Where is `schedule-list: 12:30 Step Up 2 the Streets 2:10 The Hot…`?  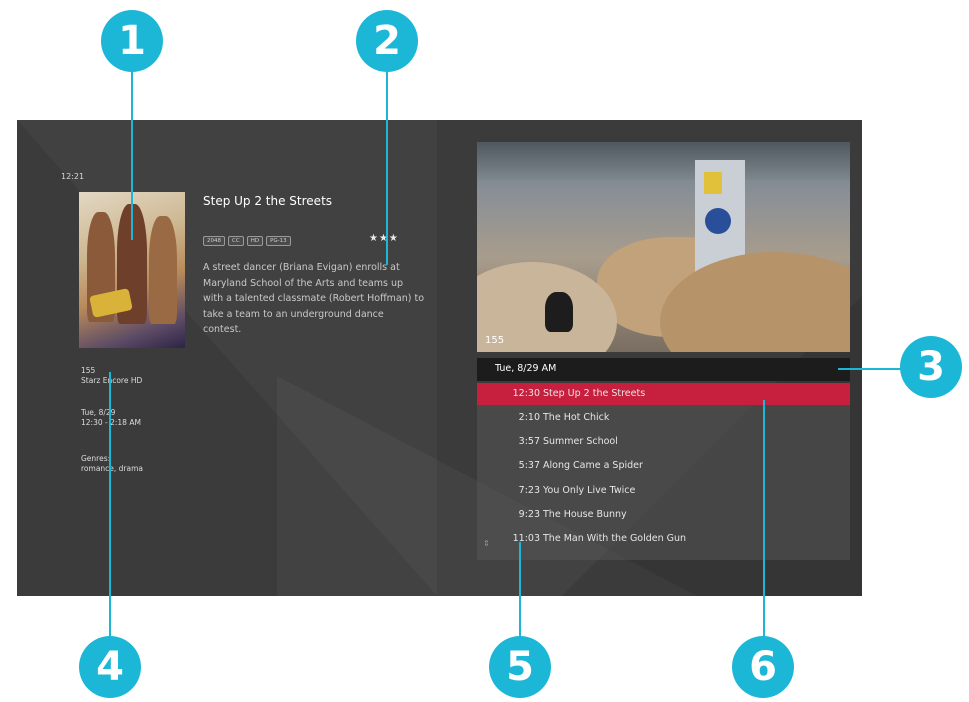
schedule-list: 12:30 Step Up 2 the Streets 2:10 The Hot… is located at coordinates (663, 471).